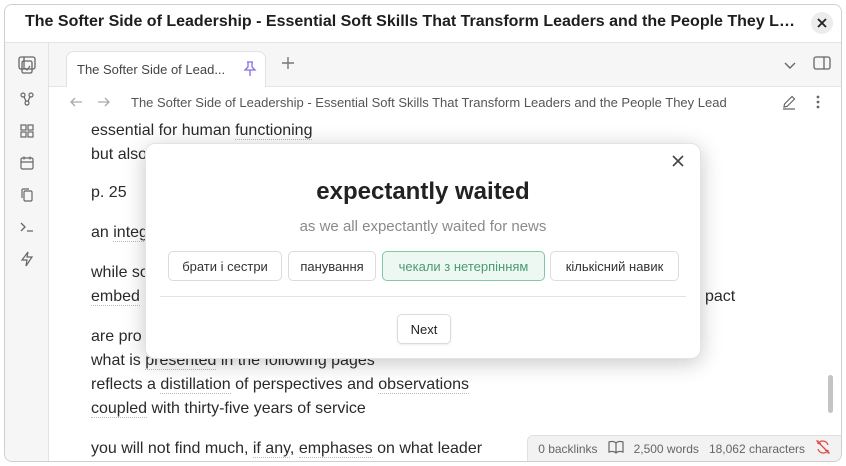 The width and height of the screenshot is (846, 466). Describe the element at coordinates (104, 104) in the screenshot. I see `arrow-right-icon` at that location.